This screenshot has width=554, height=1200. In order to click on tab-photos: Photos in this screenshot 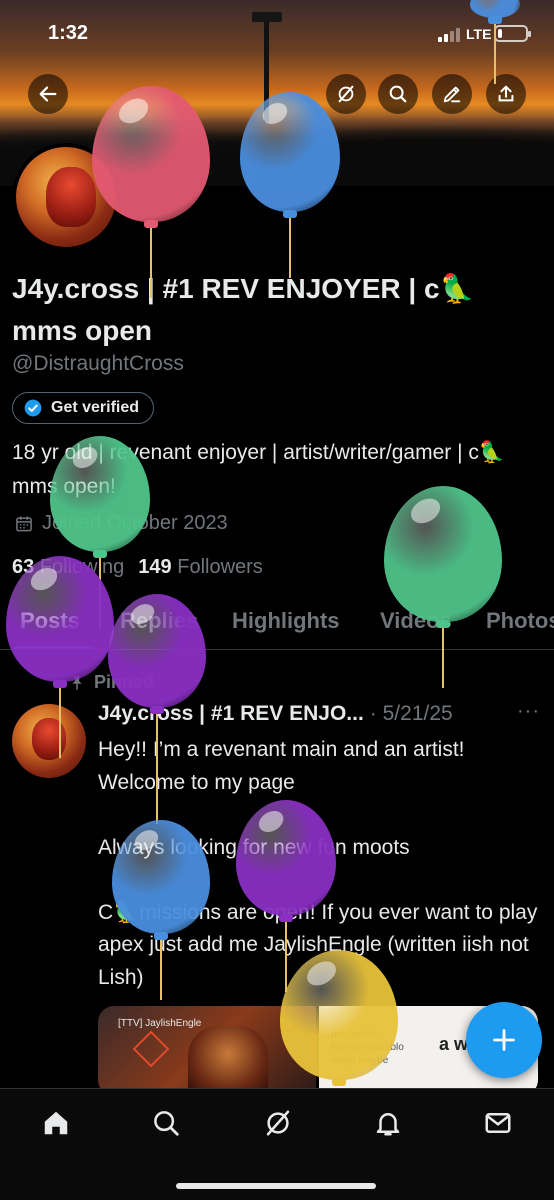, I will do `click(520, 621)`.